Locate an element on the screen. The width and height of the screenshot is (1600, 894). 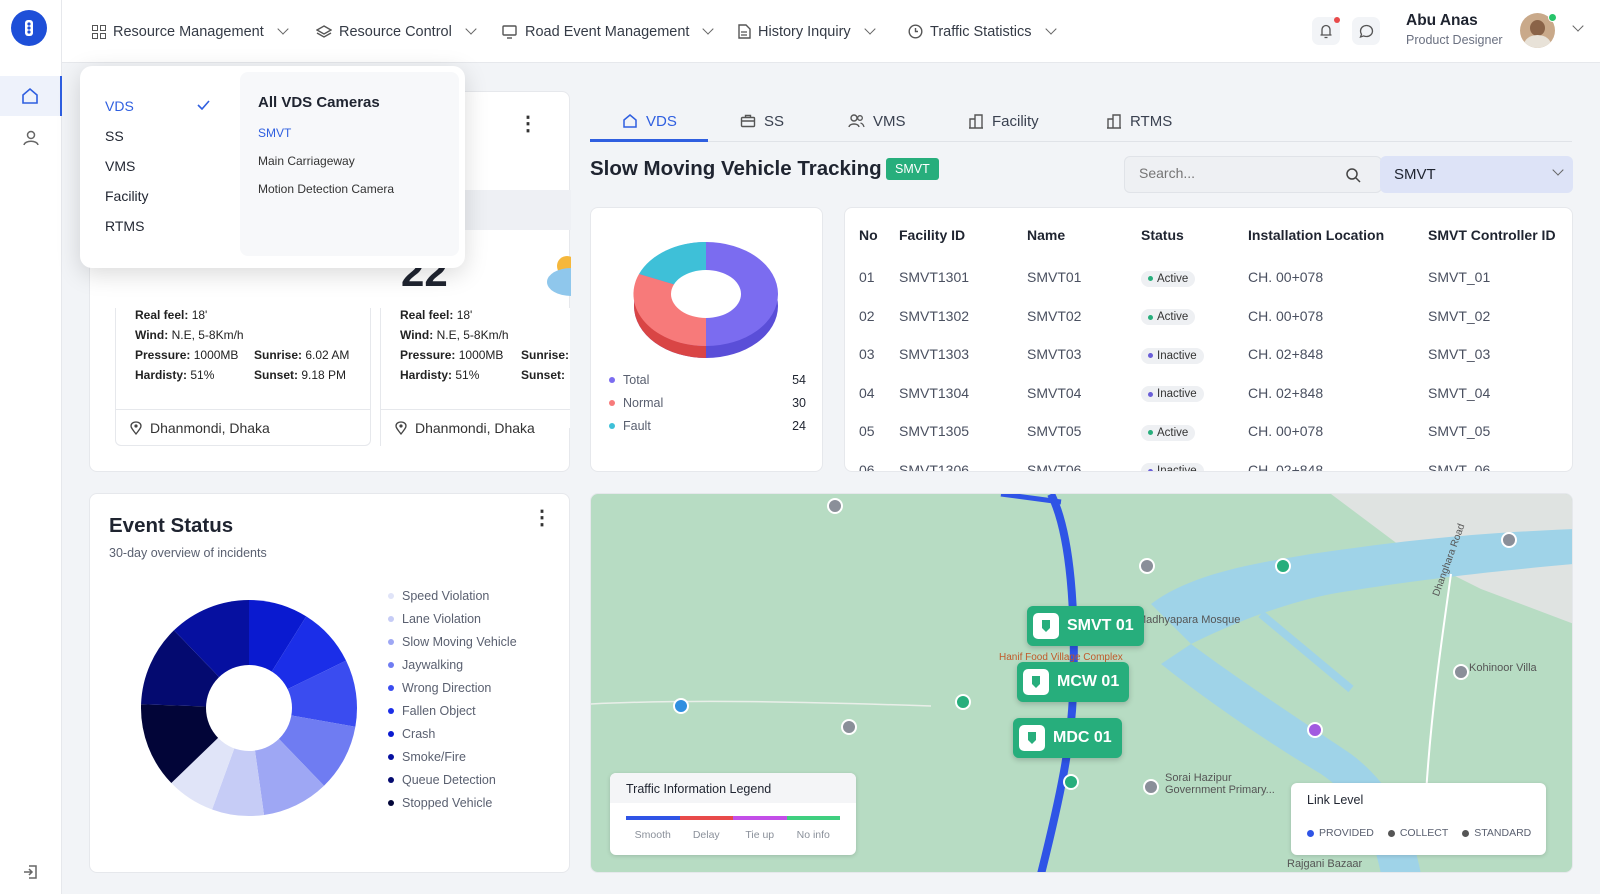
column-header: Installation Location is located at coordinates (1338, 235).